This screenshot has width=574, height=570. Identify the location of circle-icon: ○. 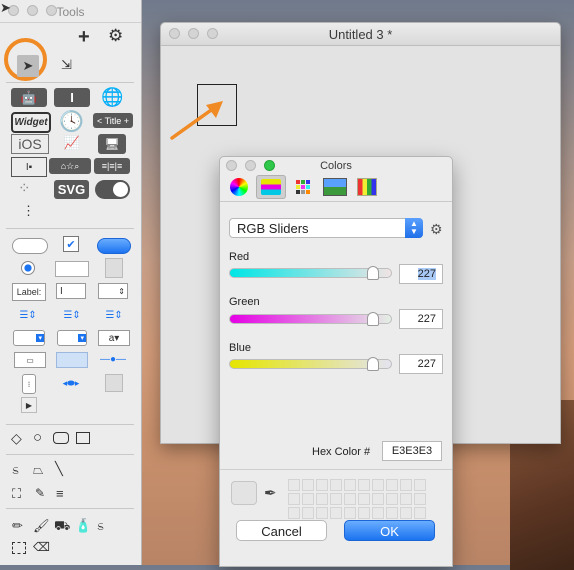
(37, 437).